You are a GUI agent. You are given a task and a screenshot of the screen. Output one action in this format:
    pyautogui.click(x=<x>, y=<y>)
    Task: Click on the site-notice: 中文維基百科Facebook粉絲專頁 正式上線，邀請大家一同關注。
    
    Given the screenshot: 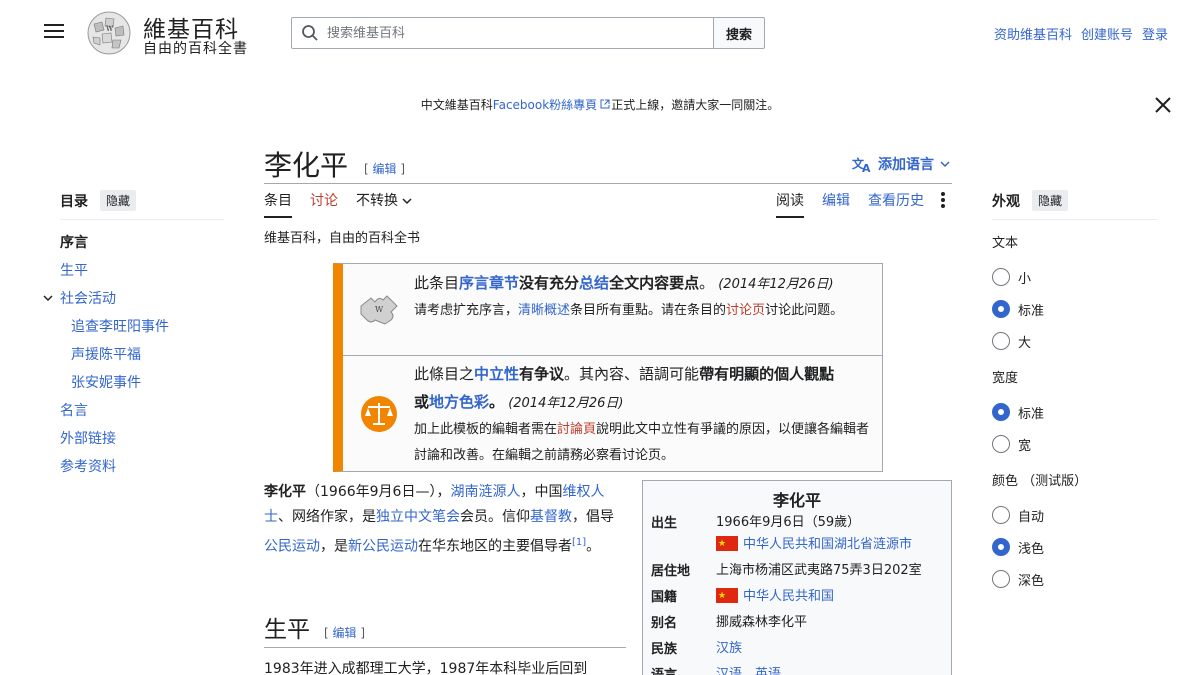 What is the action you would take?
    pyautogui.click(x=600, y=104)
    